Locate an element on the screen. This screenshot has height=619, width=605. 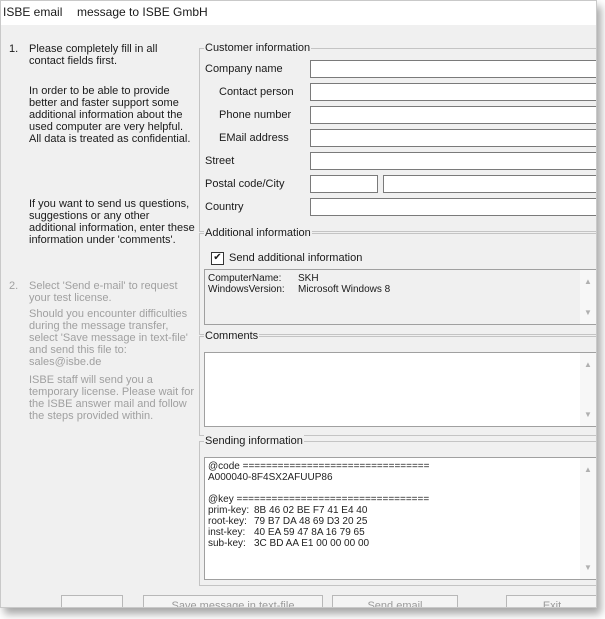
save-text-file-button: Save message in text-file is located at coordinates (233, 601).